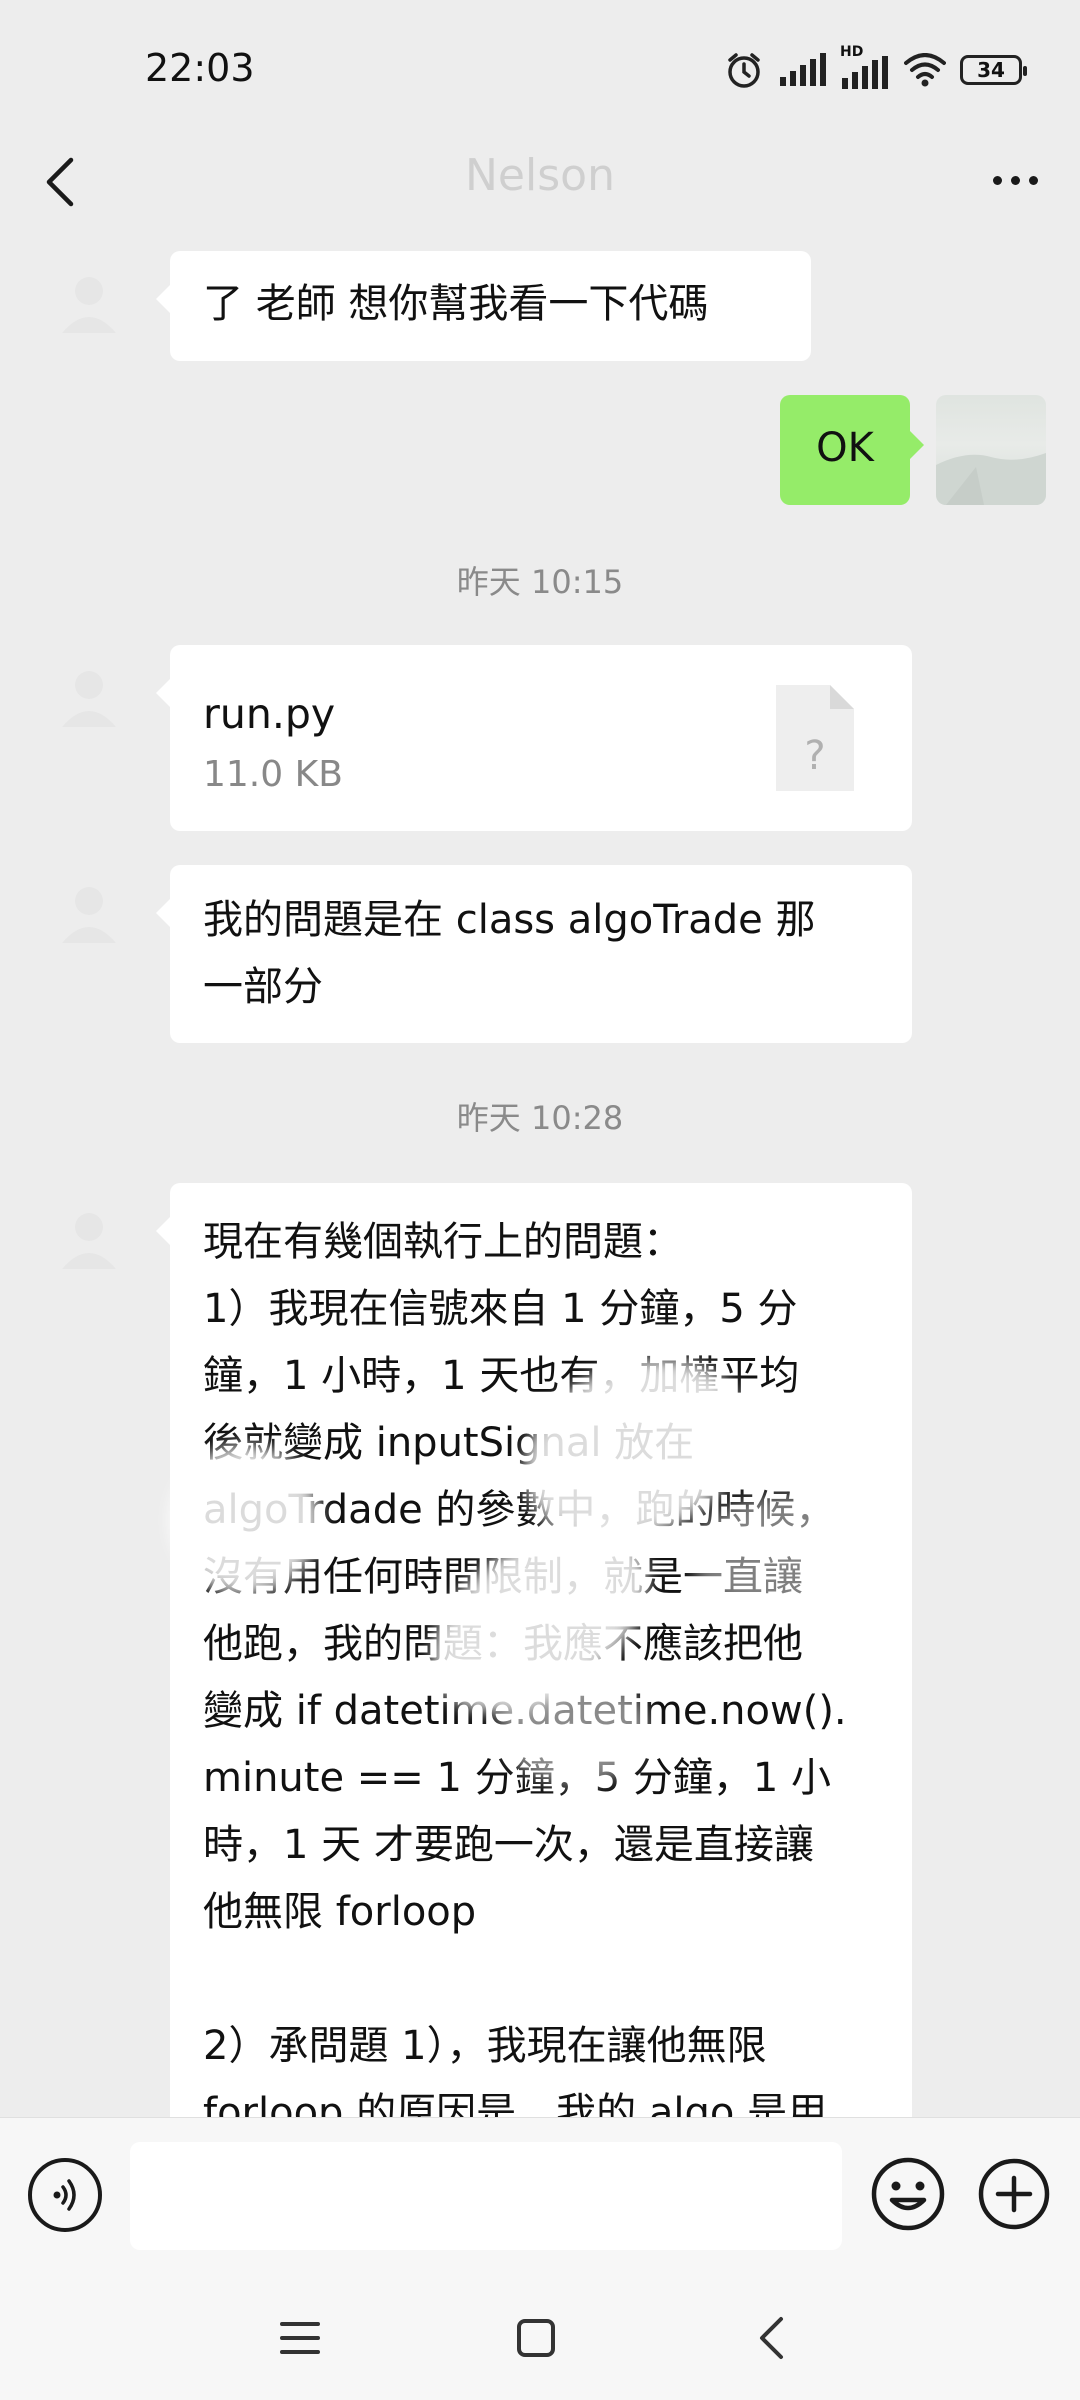 Image resolution: width=1080 pixels, height=2400 pixels. I want to click on signal-icon, so click(803, 69).